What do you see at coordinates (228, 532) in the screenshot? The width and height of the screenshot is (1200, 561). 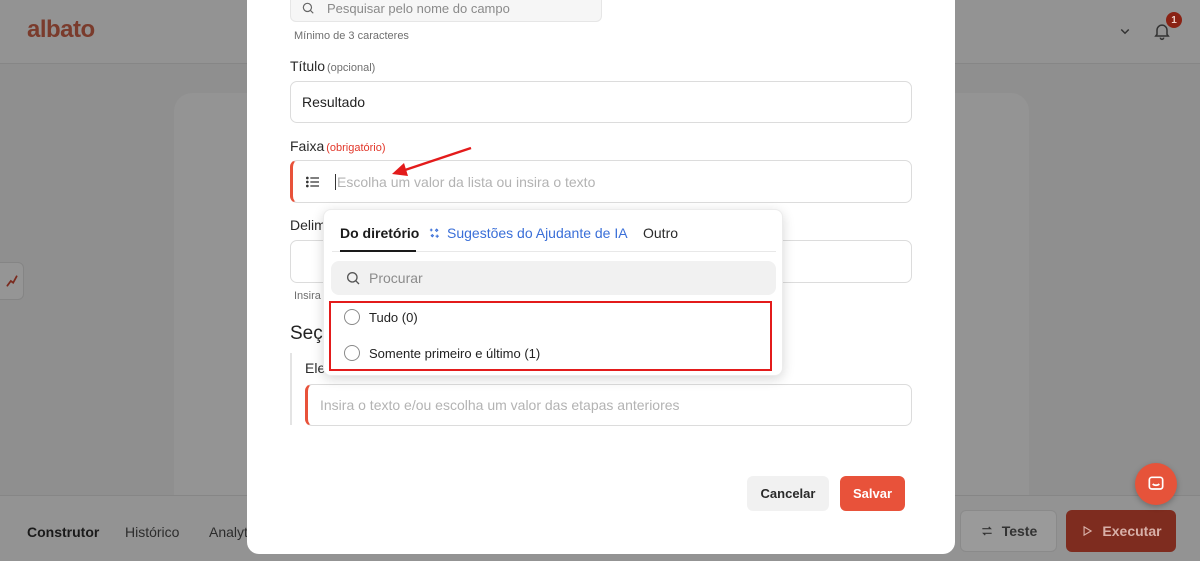 I see `tab-analytics: Analyt` at bounding box center [228, 532].